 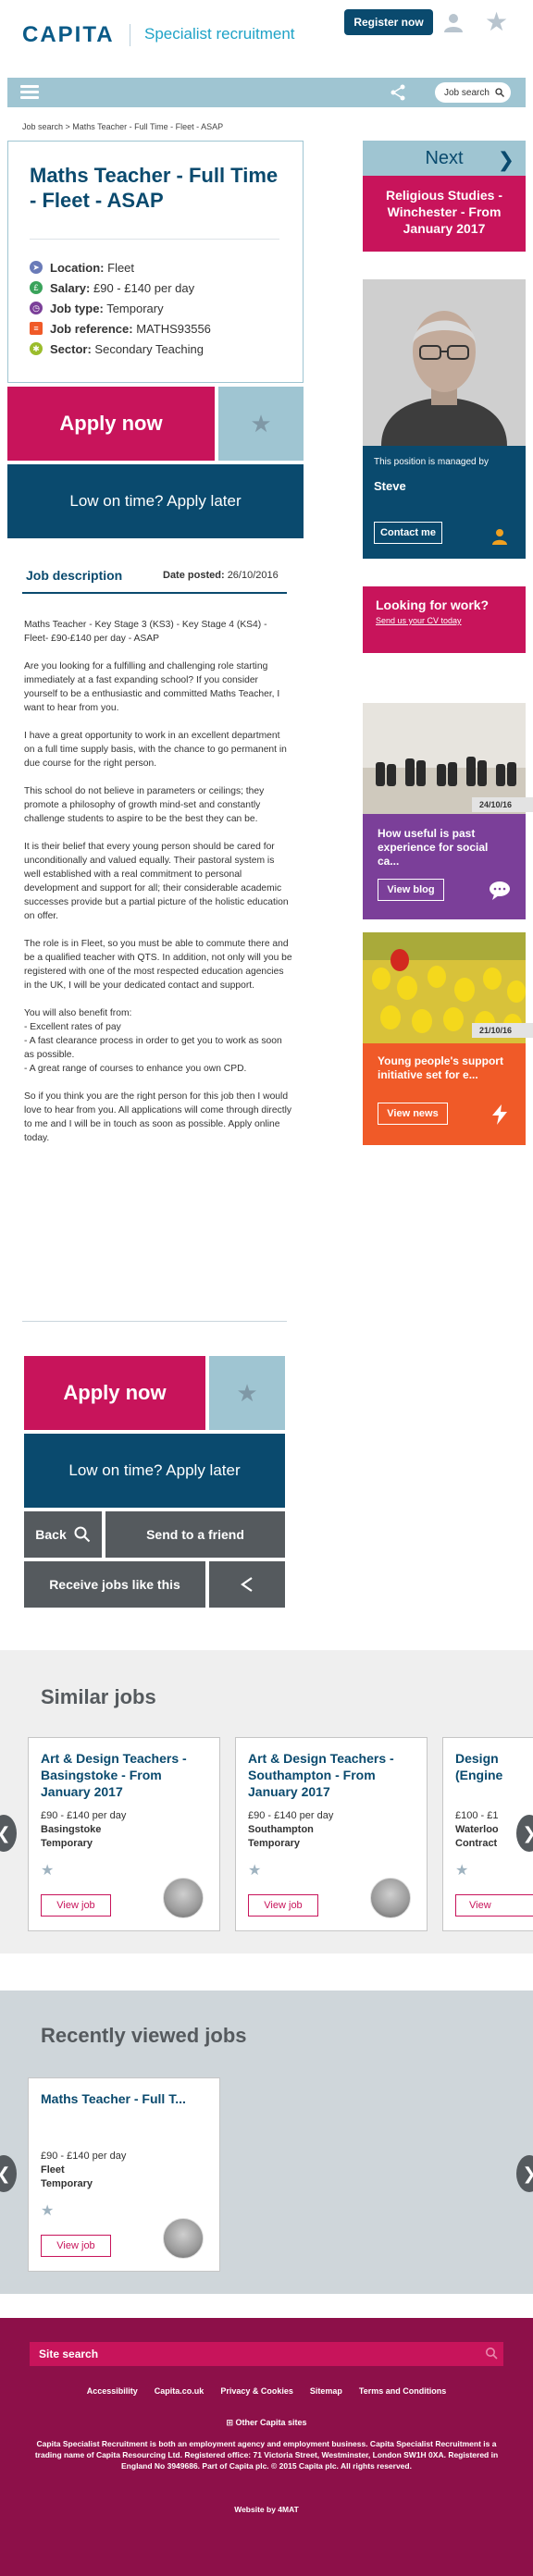 I want to click on looking-for-work-title: Looking for work?, so click(x=433, y=605).